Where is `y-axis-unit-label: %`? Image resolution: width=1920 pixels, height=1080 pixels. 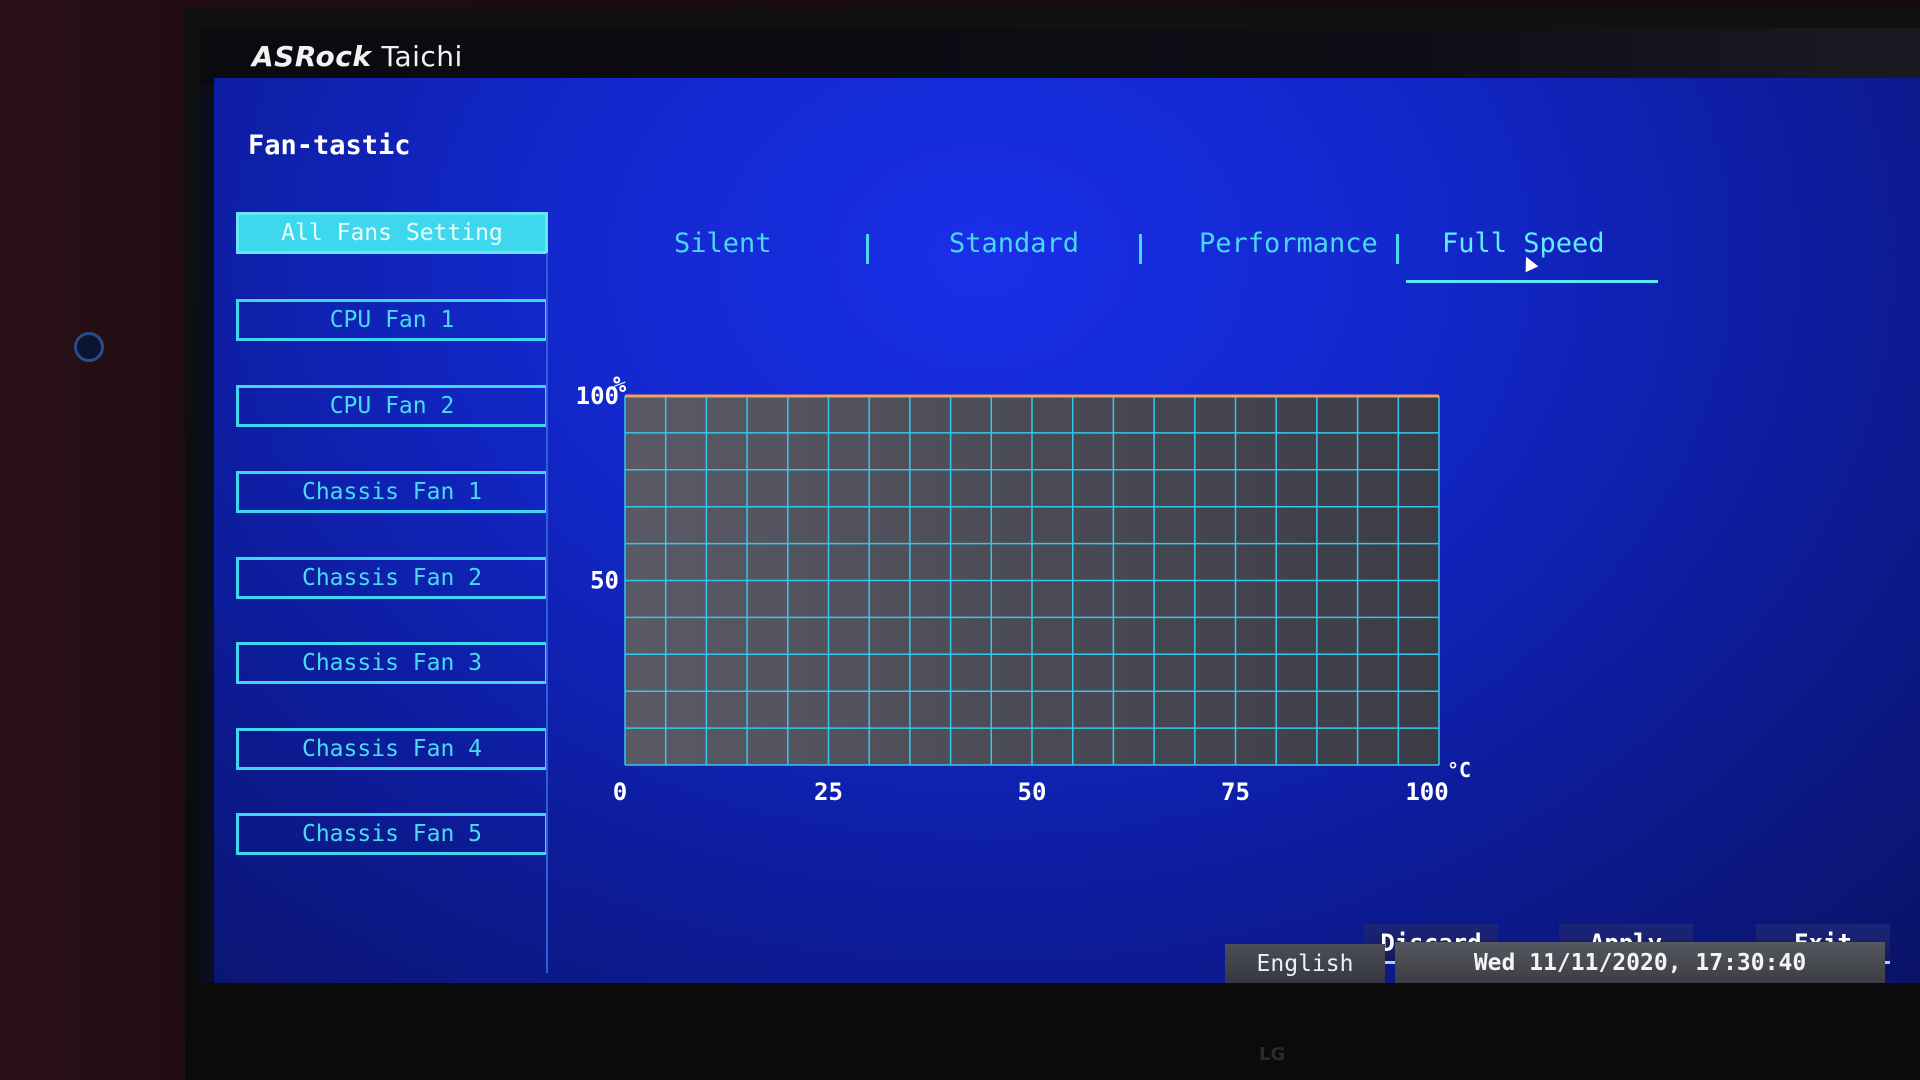 y-axis-unit-label: % is located at coordinates (620, 385).